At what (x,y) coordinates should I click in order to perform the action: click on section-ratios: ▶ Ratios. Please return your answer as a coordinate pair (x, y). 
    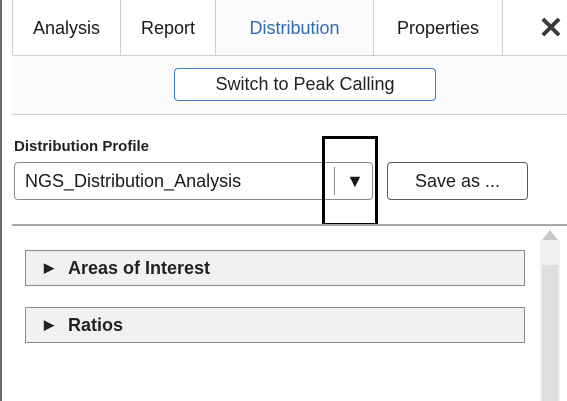
    Looking at the image, I should click on (275, 325).